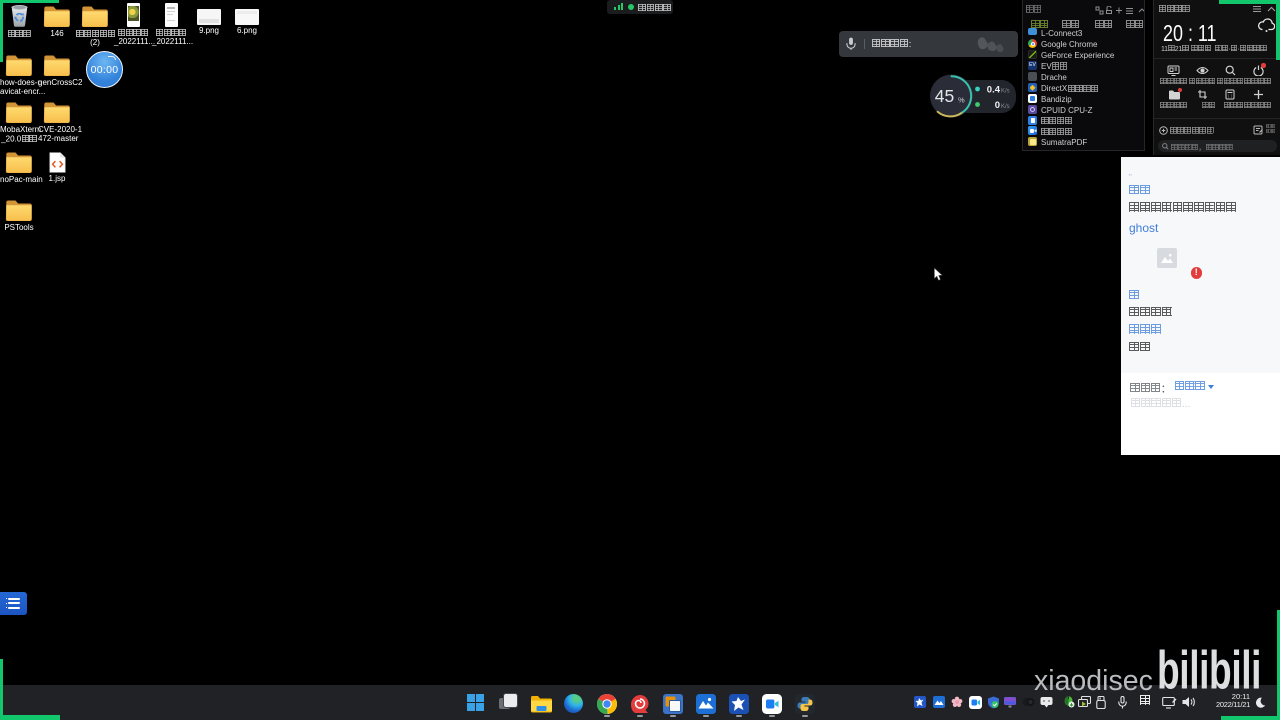 Image resolution: width=1280 pixels, height=720 pixels. Describe the element at coordinates (997, 105) in the screenshot. I see `svg-text: 0` at that location.